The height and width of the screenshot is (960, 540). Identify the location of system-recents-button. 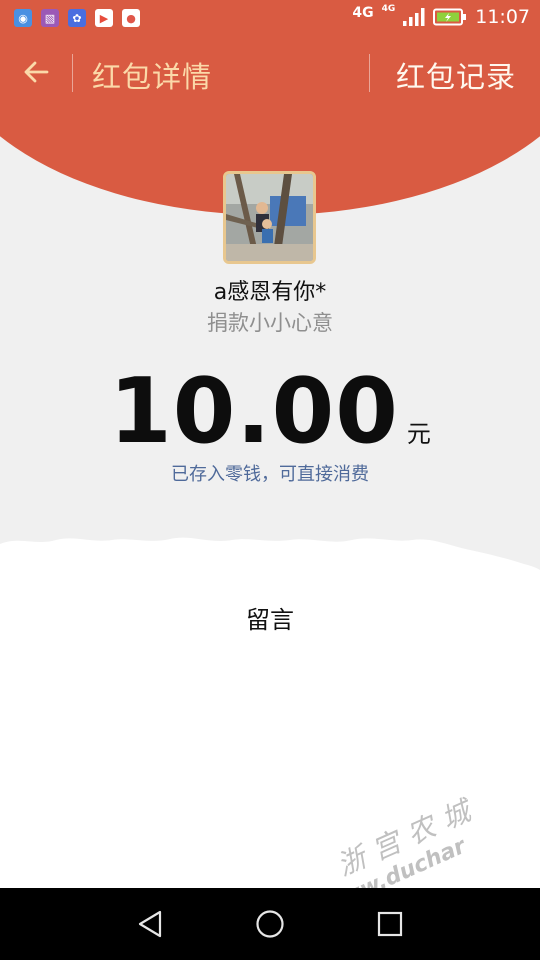
(390, 924).